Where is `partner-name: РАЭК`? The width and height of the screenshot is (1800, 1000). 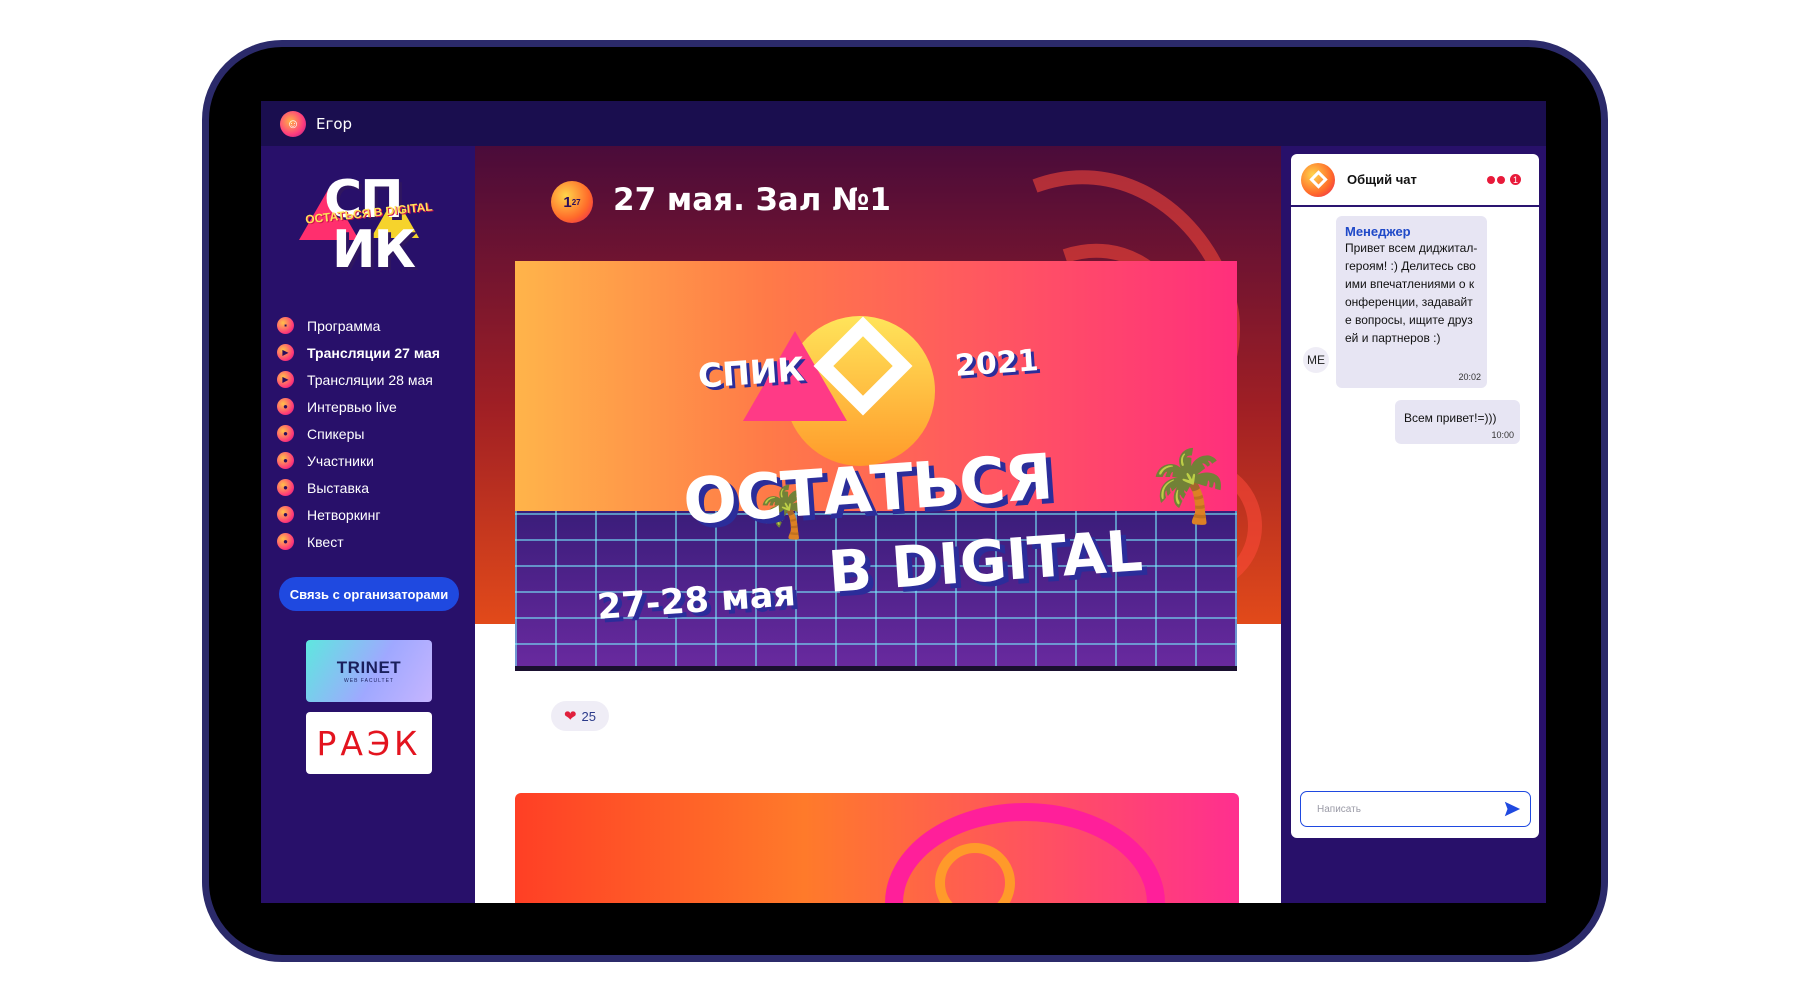
partner-name: РАЭК is located at coordinates (369, 743).